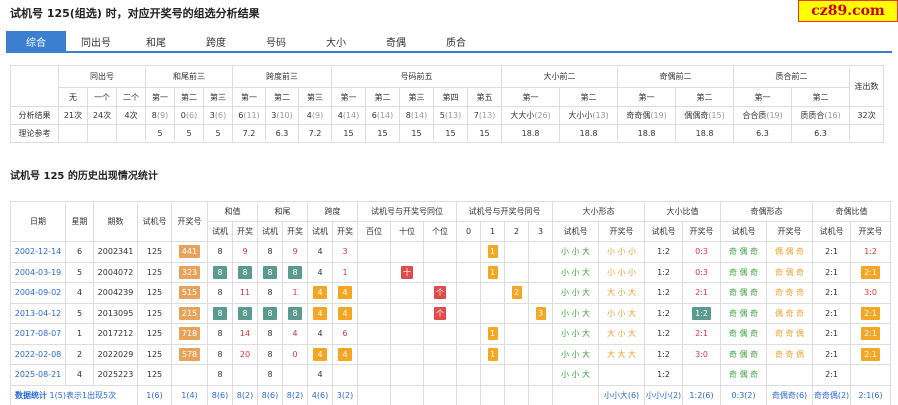  What do you see at coordinates (189, 354) in the screenshot?
I see `draw-number-badge: 578` at bounding box center [189, 354].